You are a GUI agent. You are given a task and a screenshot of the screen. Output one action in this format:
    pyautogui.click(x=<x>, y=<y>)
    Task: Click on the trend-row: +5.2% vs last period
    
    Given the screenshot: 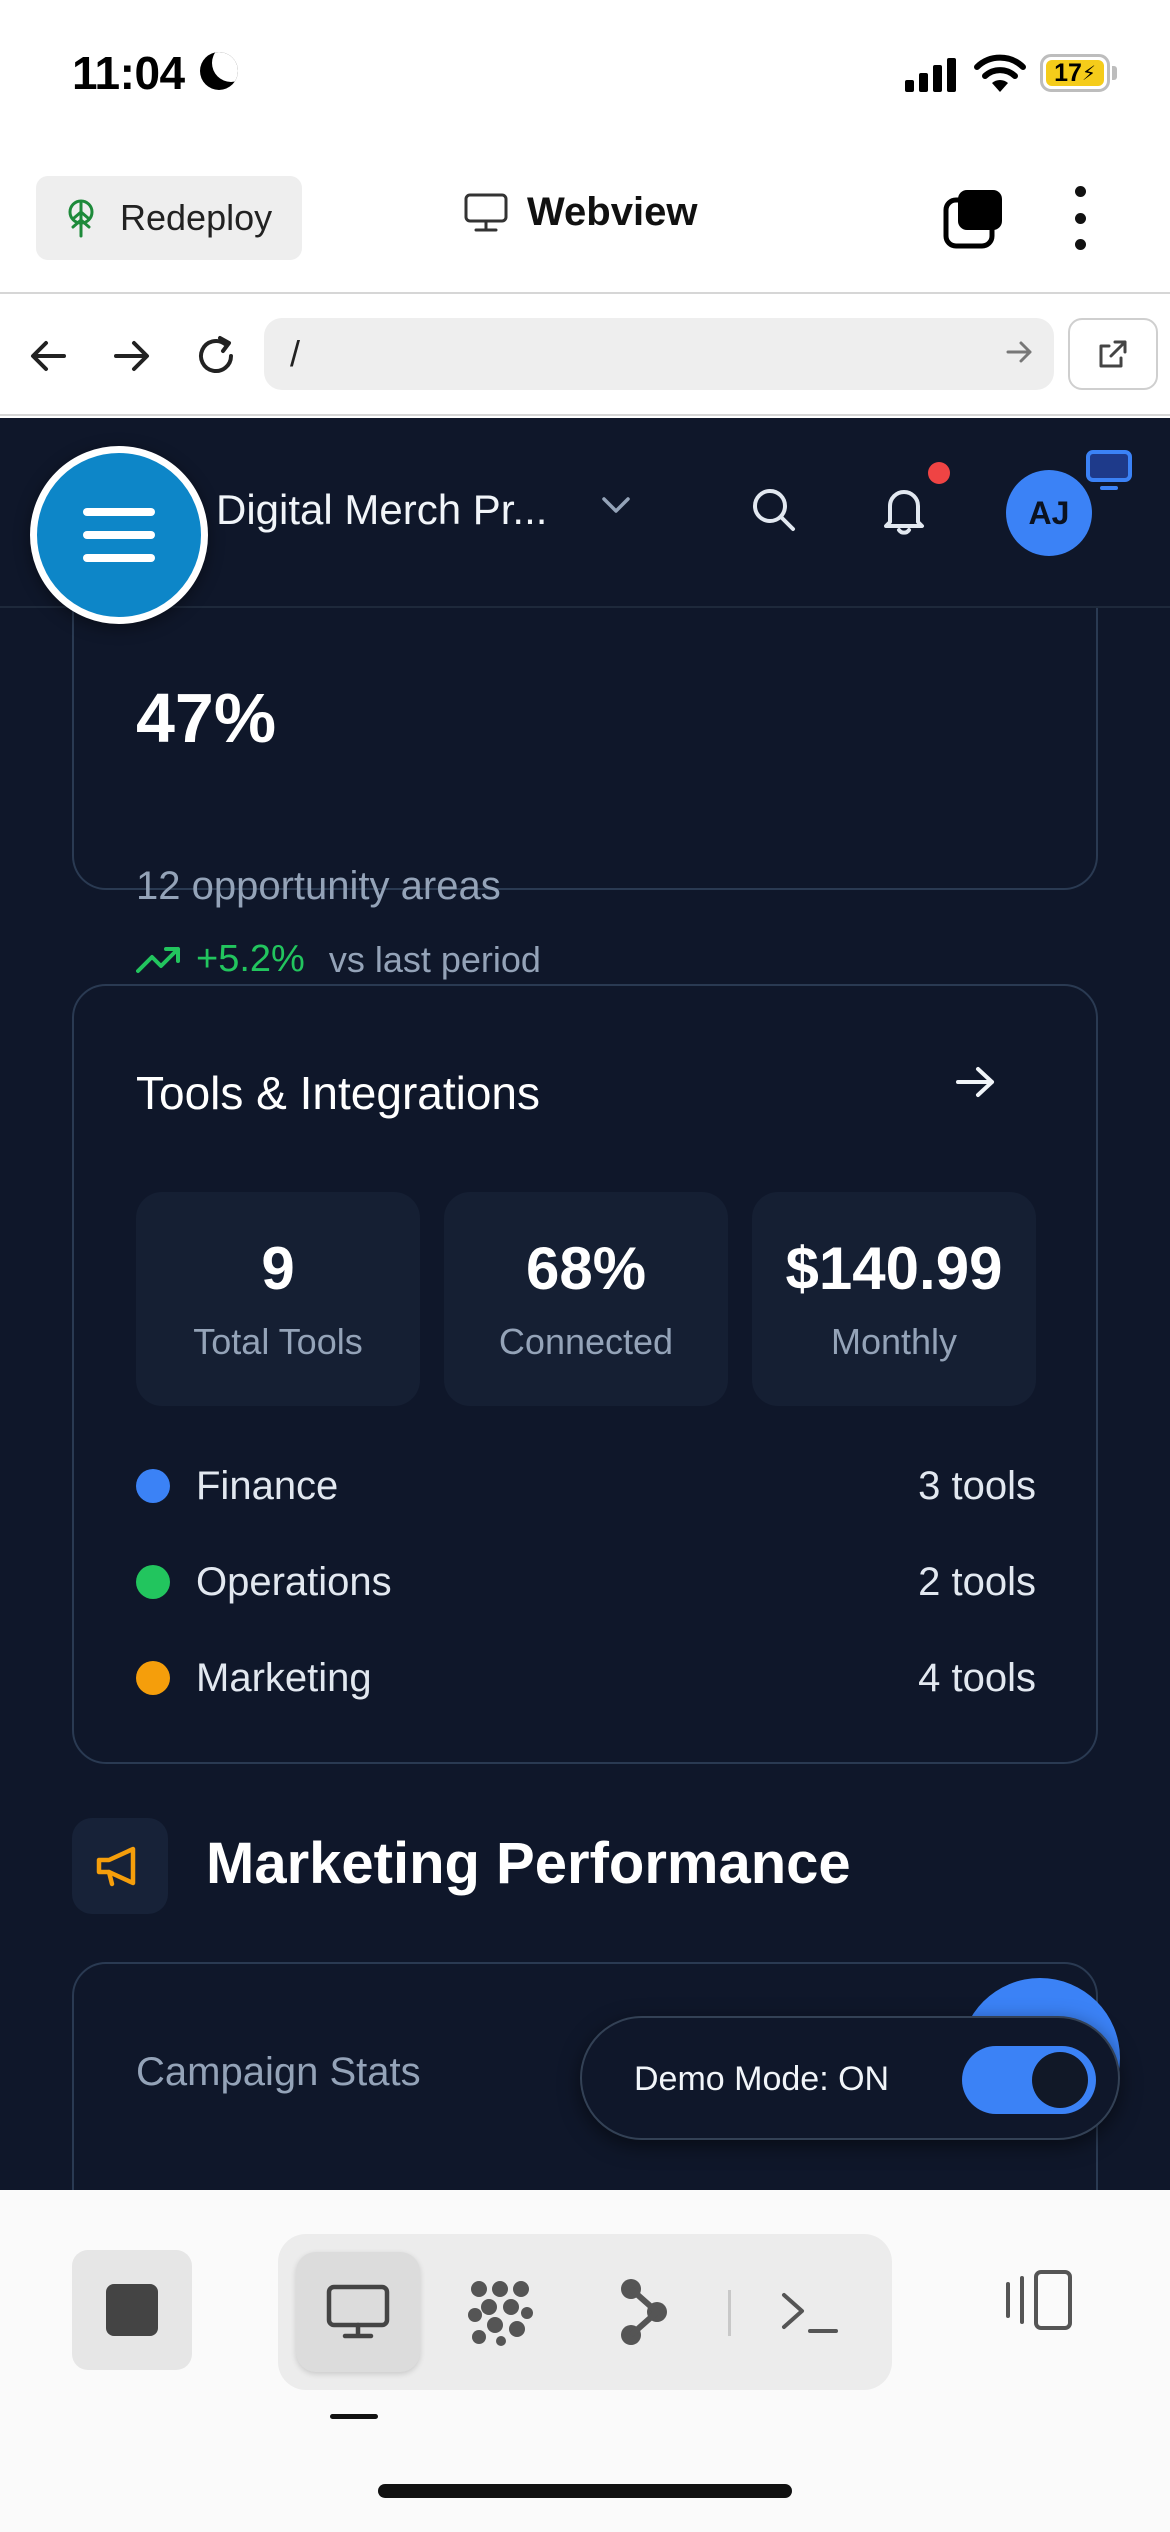 What is the action you would take?
    pyautogui.click(x=338, y=959)
    